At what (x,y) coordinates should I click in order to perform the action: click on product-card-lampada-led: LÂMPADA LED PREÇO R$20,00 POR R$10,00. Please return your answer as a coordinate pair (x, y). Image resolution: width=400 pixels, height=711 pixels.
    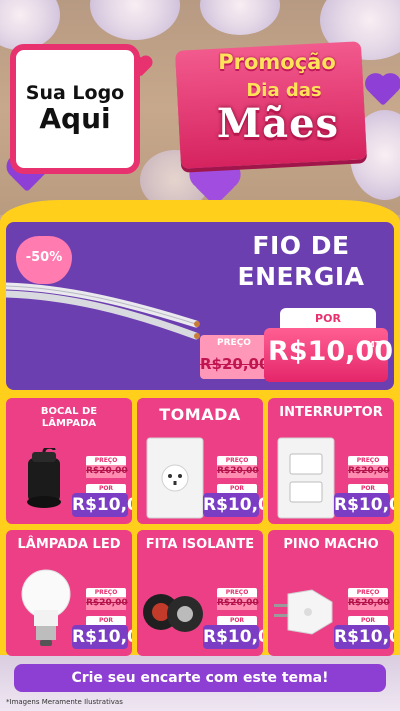
    Looking at the image, I should click on (69, 593).